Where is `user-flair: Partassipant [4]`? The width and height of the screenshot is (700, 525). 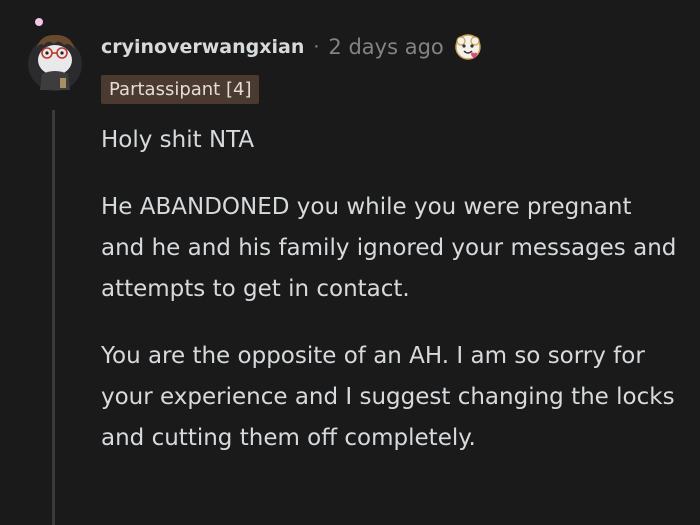
user-flair: Partassipant [4] is located at coordinates (180, 89).